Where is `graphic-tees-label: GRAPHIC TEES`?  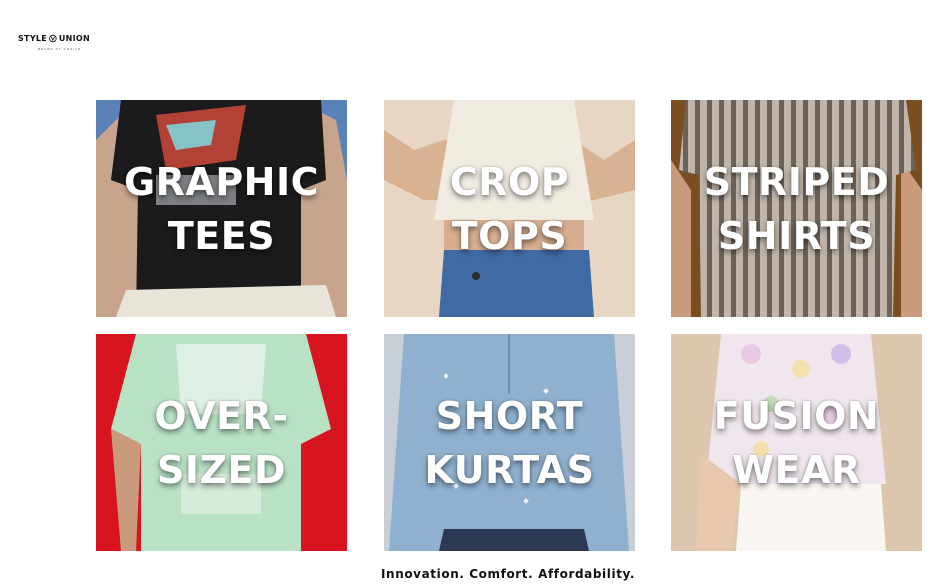 graphic-tees-label: GRAPHIC TEES is located at coordinates (221, 208).